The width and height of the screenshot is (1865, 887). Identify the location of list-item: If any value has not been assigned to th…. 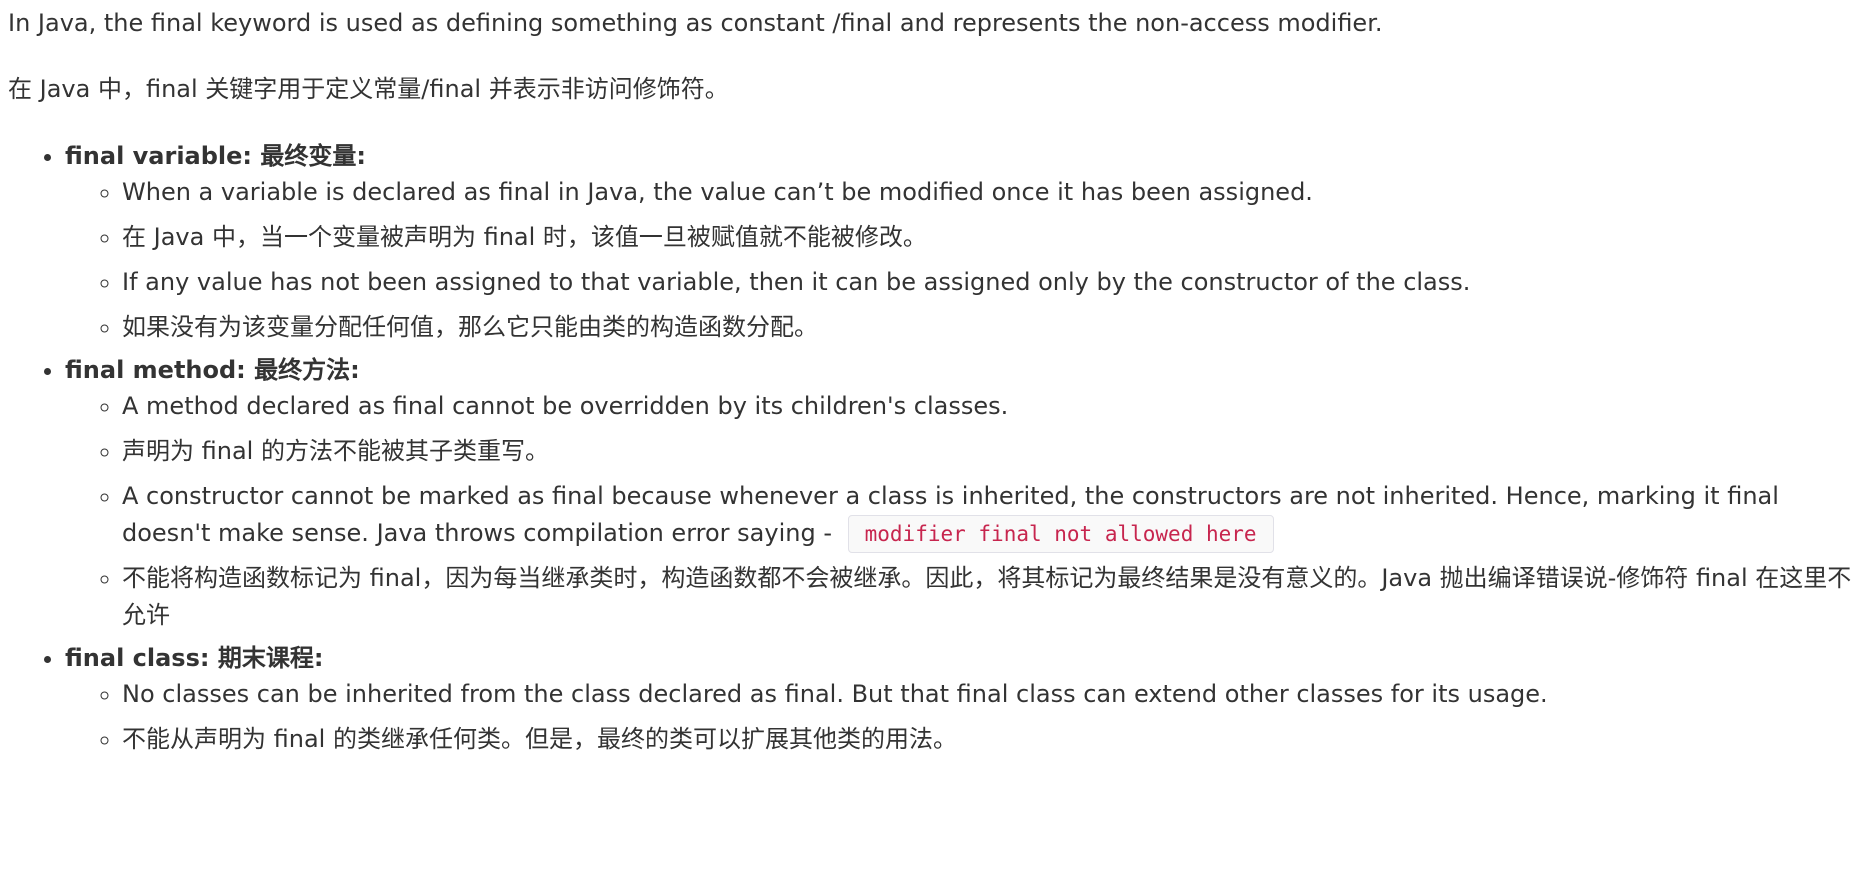
(989, 282).